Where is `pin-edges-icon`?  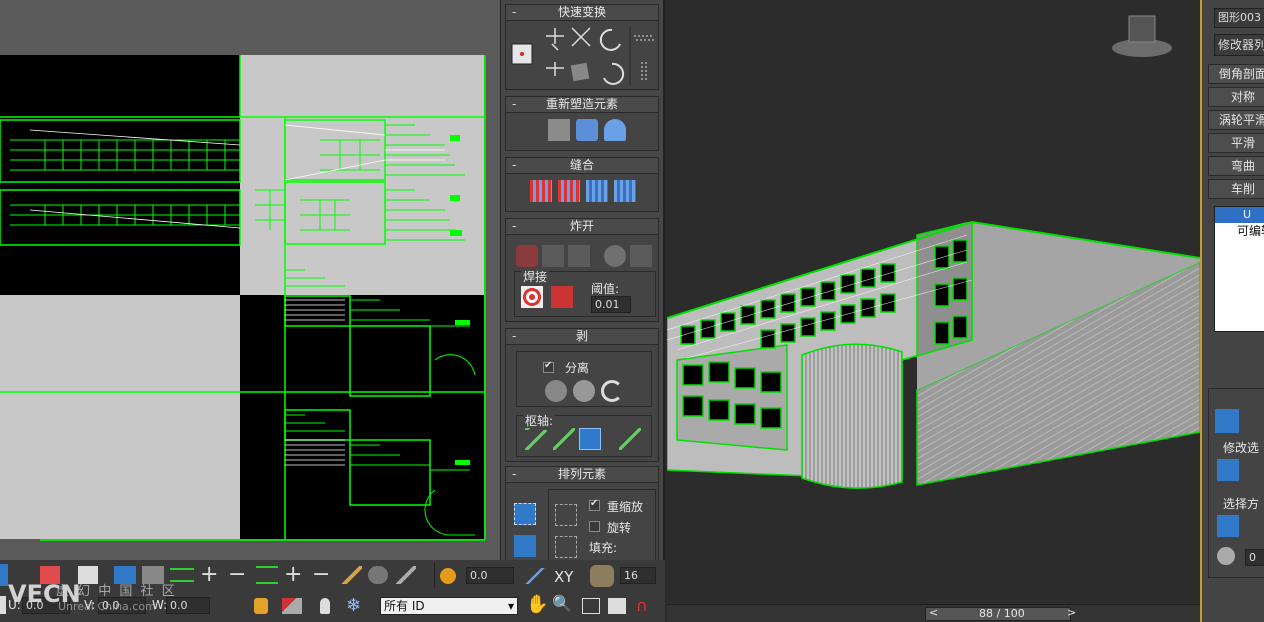
pin-edges-icon is located at coordinates (590, 439).